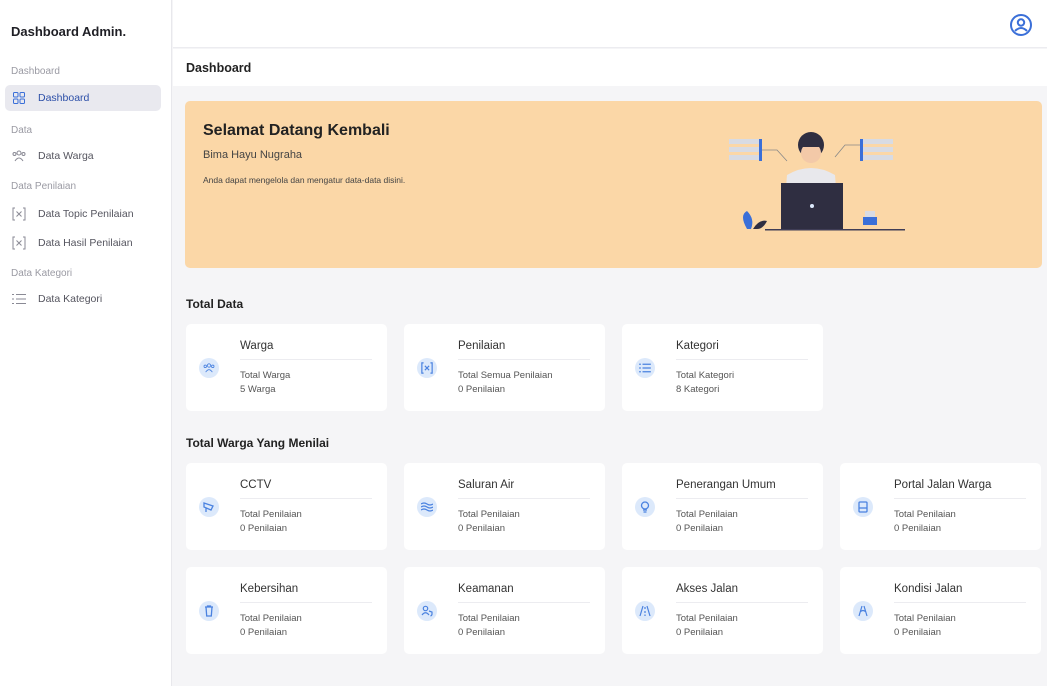 The width and height of the screenshot is (1047, 686). I want to click on card-title: Kondisi Jalan, so click(960, 593).